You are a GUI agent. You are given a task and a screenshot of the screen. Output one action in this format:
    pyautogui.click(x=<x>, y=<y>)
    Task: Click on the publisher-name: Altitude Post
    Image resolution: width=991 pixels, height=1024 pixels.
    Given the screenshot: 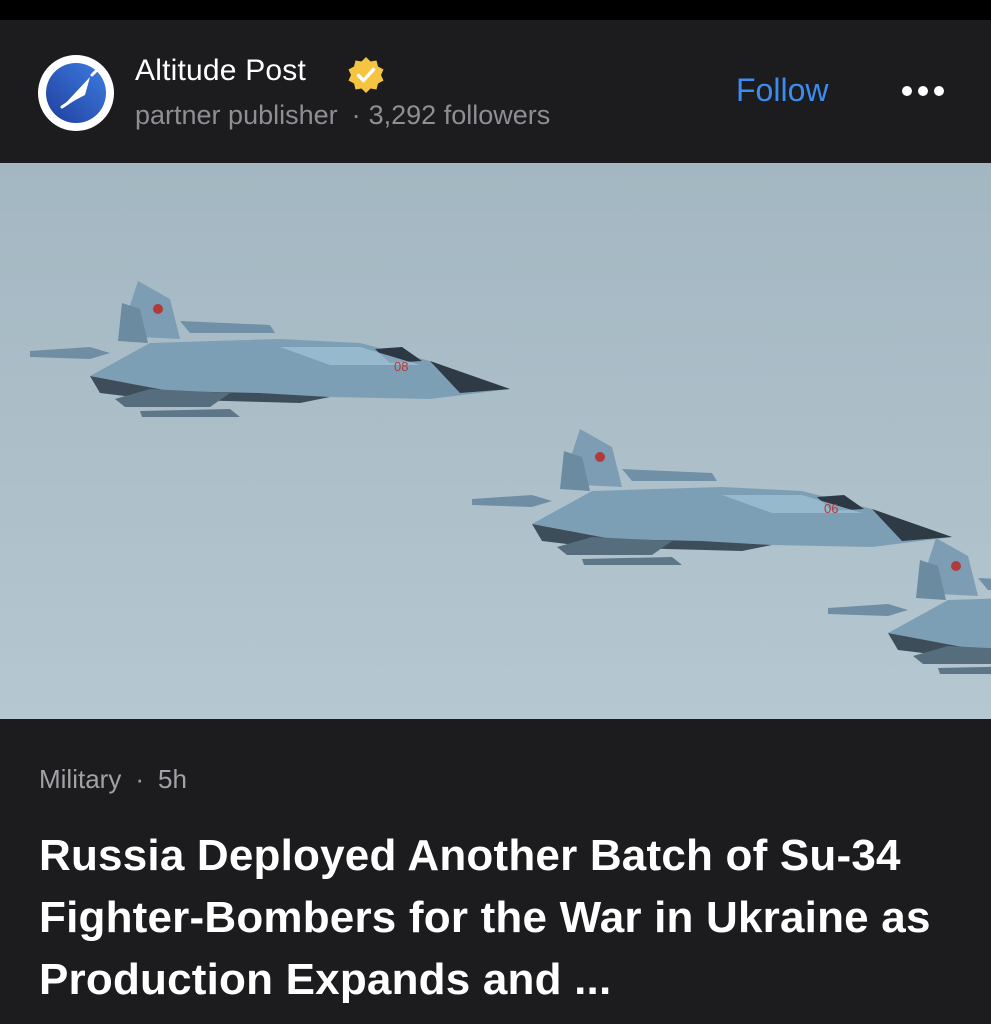 What is the action you would take?
    pyautogui.click(x=220, y=71)
    